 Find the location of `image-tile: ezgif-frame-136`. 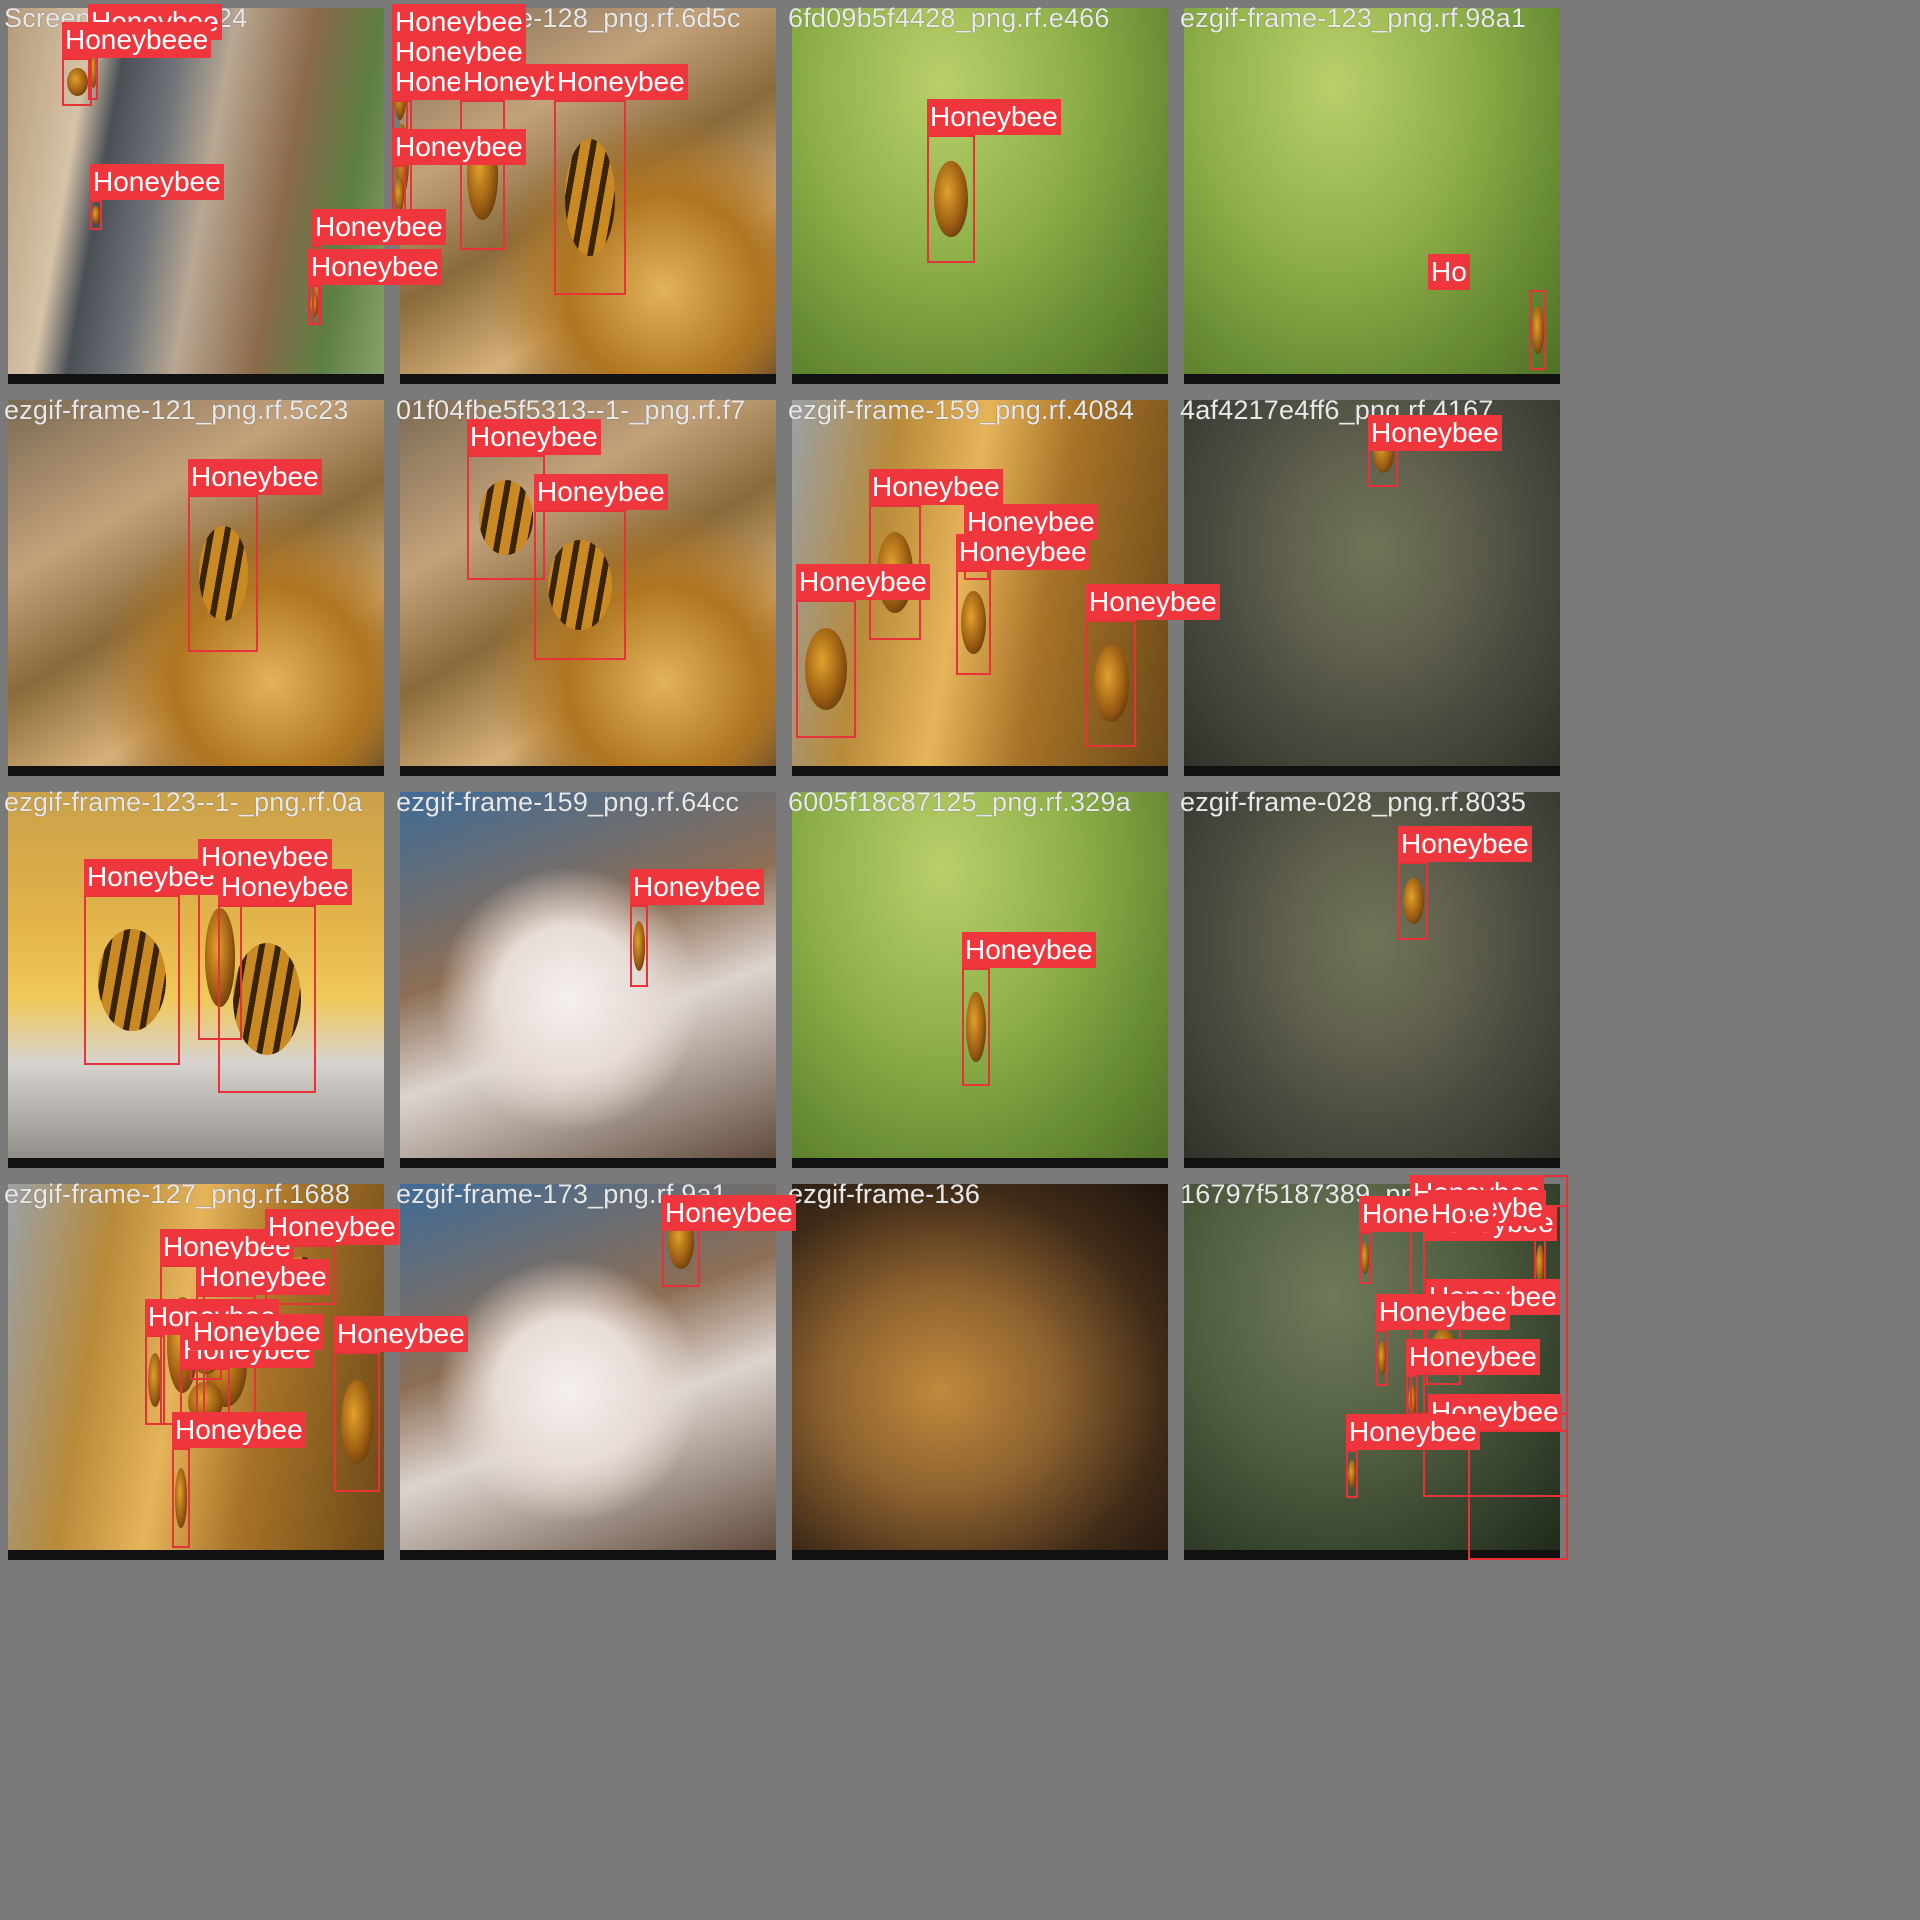

image-tile: ezgif-frame-136 is located at coordinates (980, 1372).